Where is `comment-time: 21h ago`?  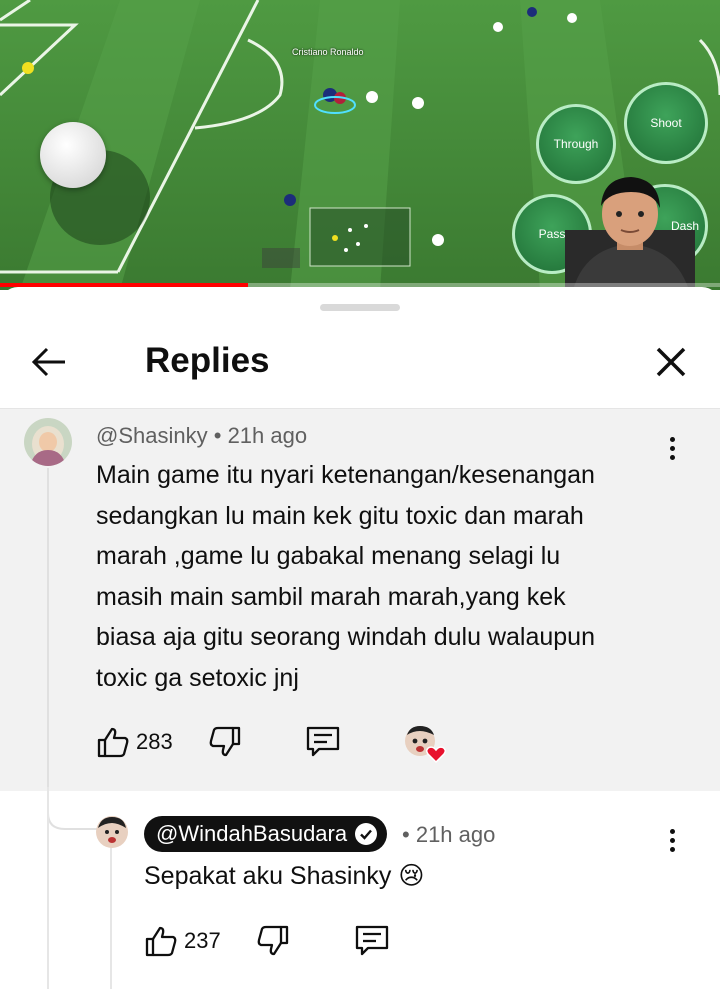 comment-time: 21h ago is located at coordinates (267, 435).